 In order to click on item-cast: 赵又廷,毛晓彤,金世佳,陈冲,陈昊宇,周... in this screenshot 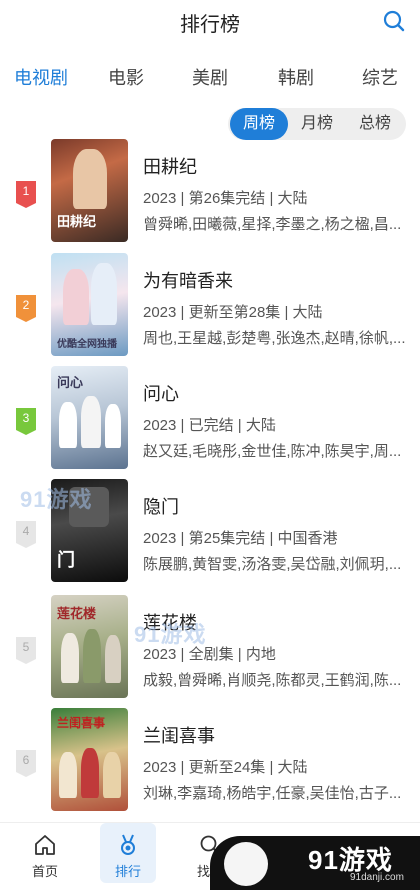, I will do `click(272, 451)`.